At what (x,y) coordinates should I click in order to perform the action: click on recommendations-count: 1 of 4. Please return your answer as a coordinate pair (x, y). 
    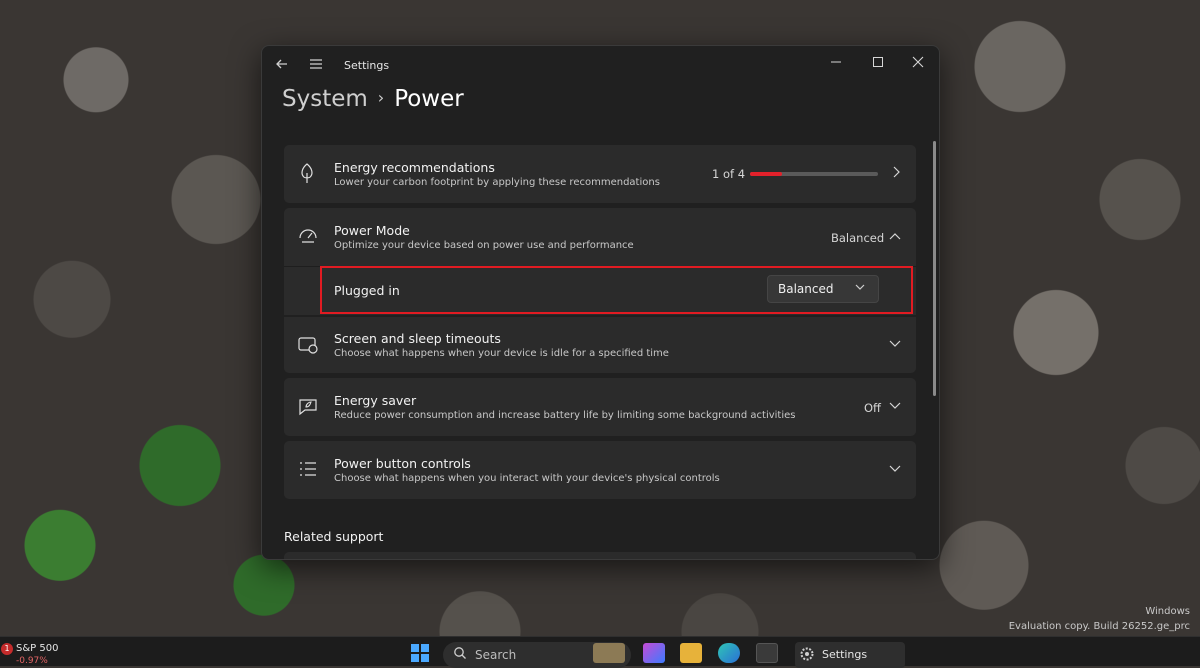
    Looking at the image, I should click on (729, 174).